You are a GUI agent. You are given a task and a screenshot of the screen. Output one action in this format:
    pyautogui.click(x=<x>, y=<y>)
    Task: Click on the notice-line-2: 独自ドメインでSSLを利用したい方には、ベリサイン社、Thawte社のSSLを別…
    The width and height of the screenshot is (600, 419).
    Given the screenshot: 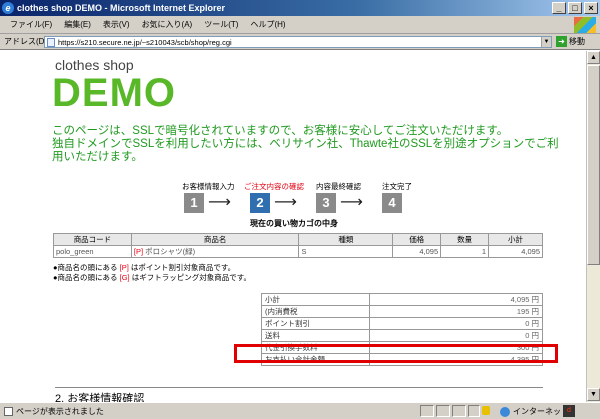 What is the action you would take?
    pyautogui.click(x=305, y=144)
    